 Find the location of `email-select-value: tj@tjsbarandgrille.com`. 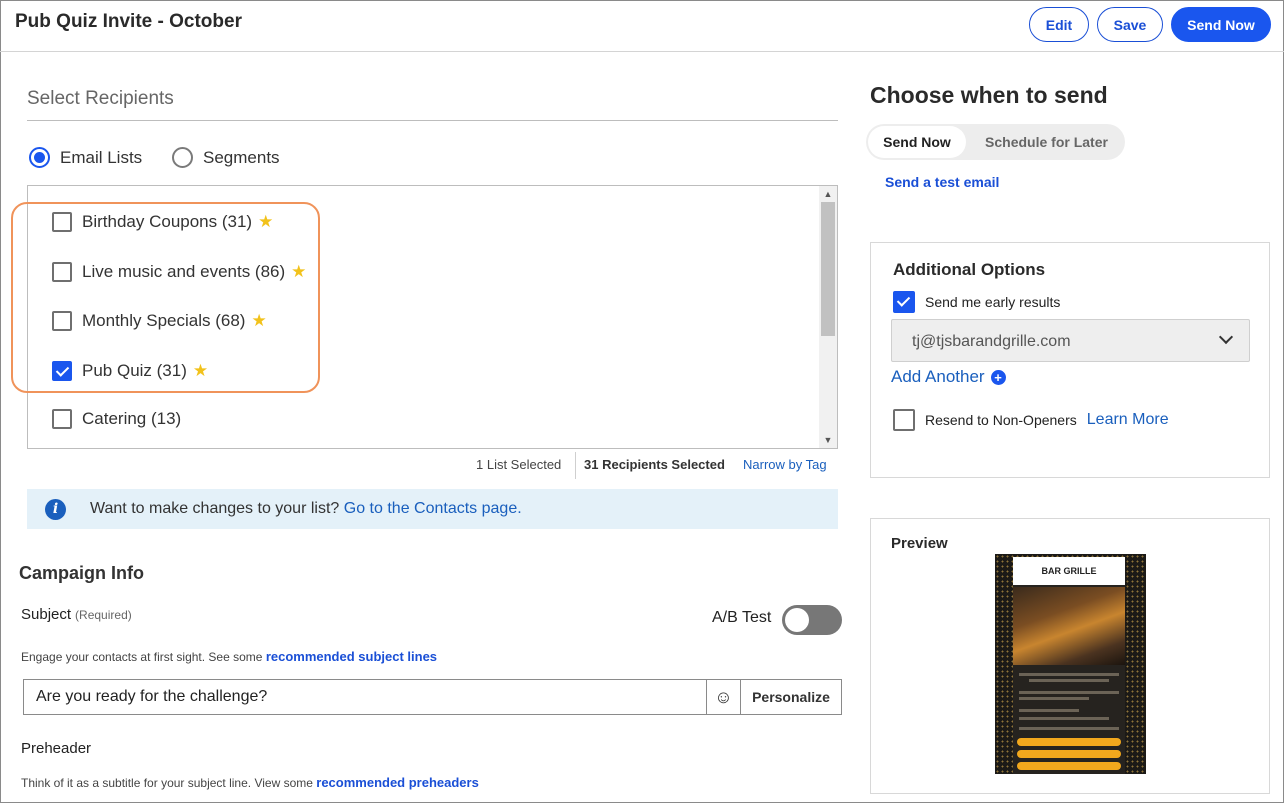

email-select-value: tj@tjsbarandgrille.com is located at coordinates (991, 341).